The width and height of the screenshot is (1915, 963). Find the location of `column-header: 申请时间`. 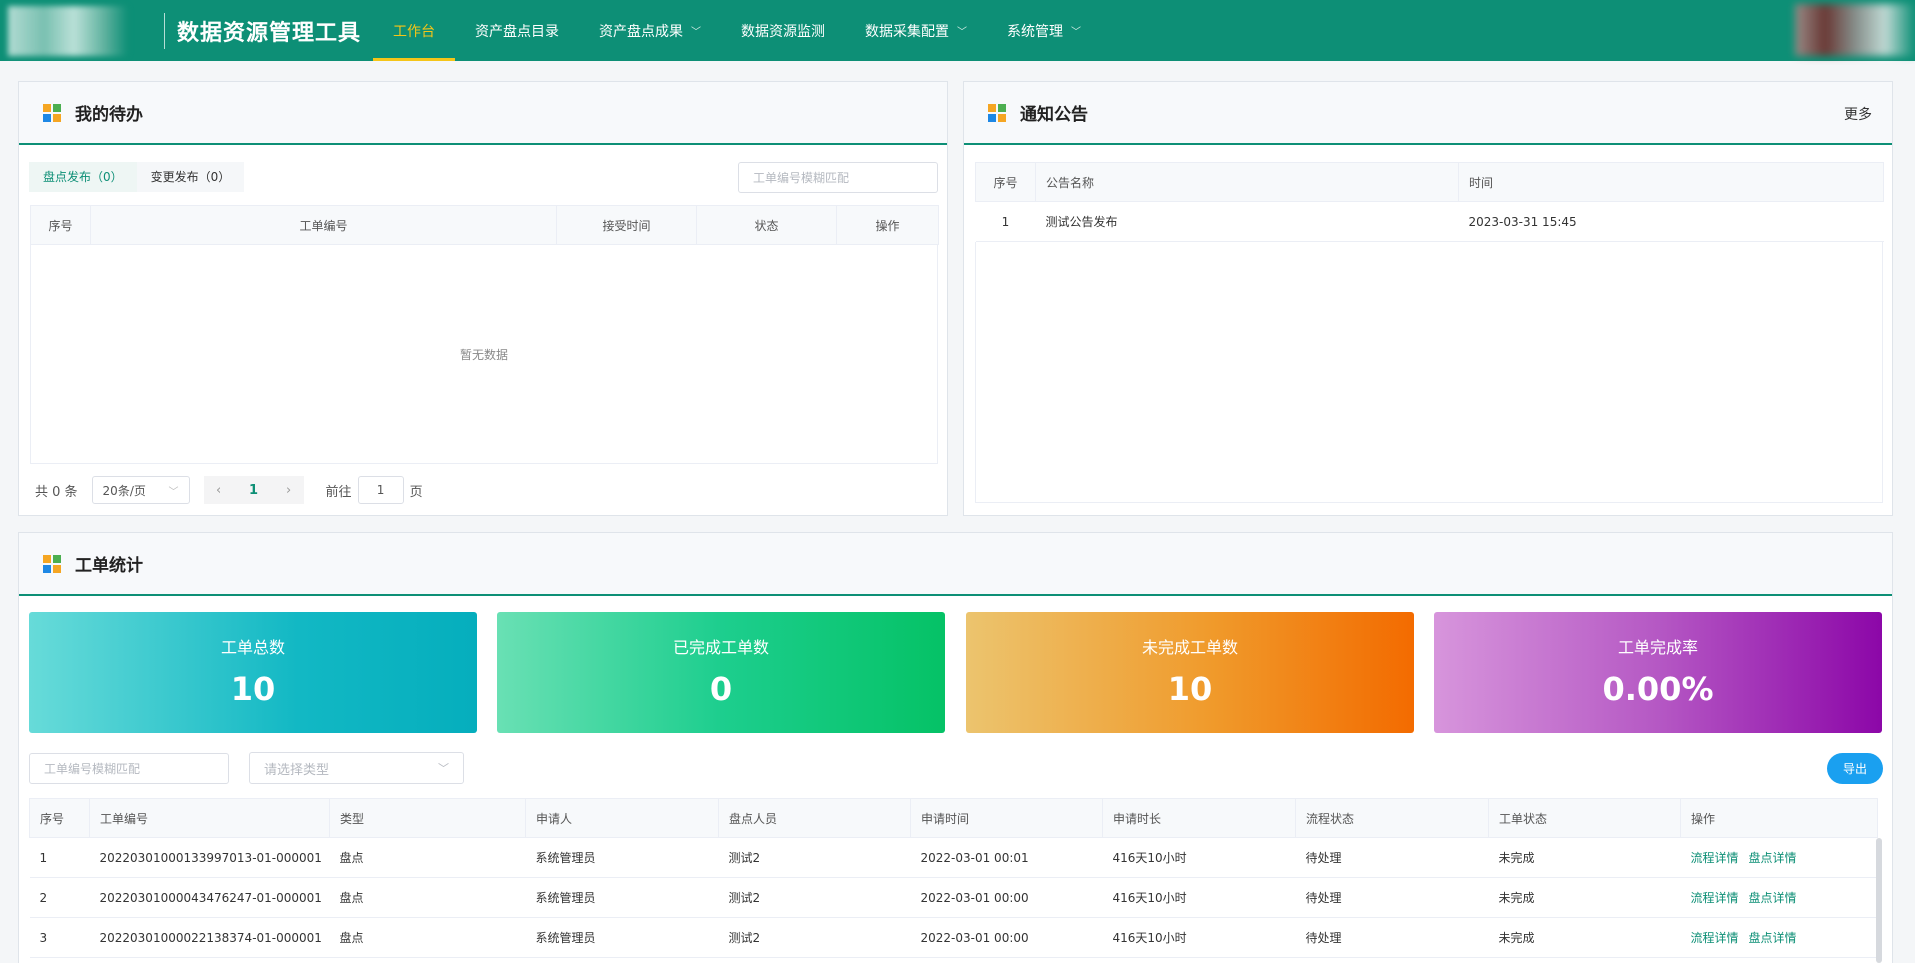

column-header: 申请时间 is located at coordinates (1006, 818).